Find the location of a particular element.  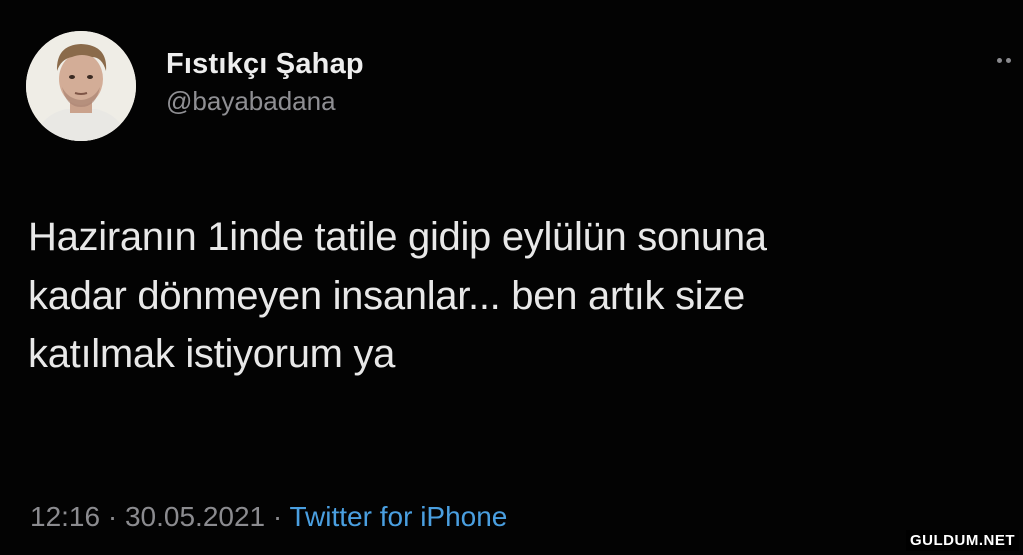

author-info: Fıstıkçı Şahap @bayabadana is located at coordinates (265, 82).